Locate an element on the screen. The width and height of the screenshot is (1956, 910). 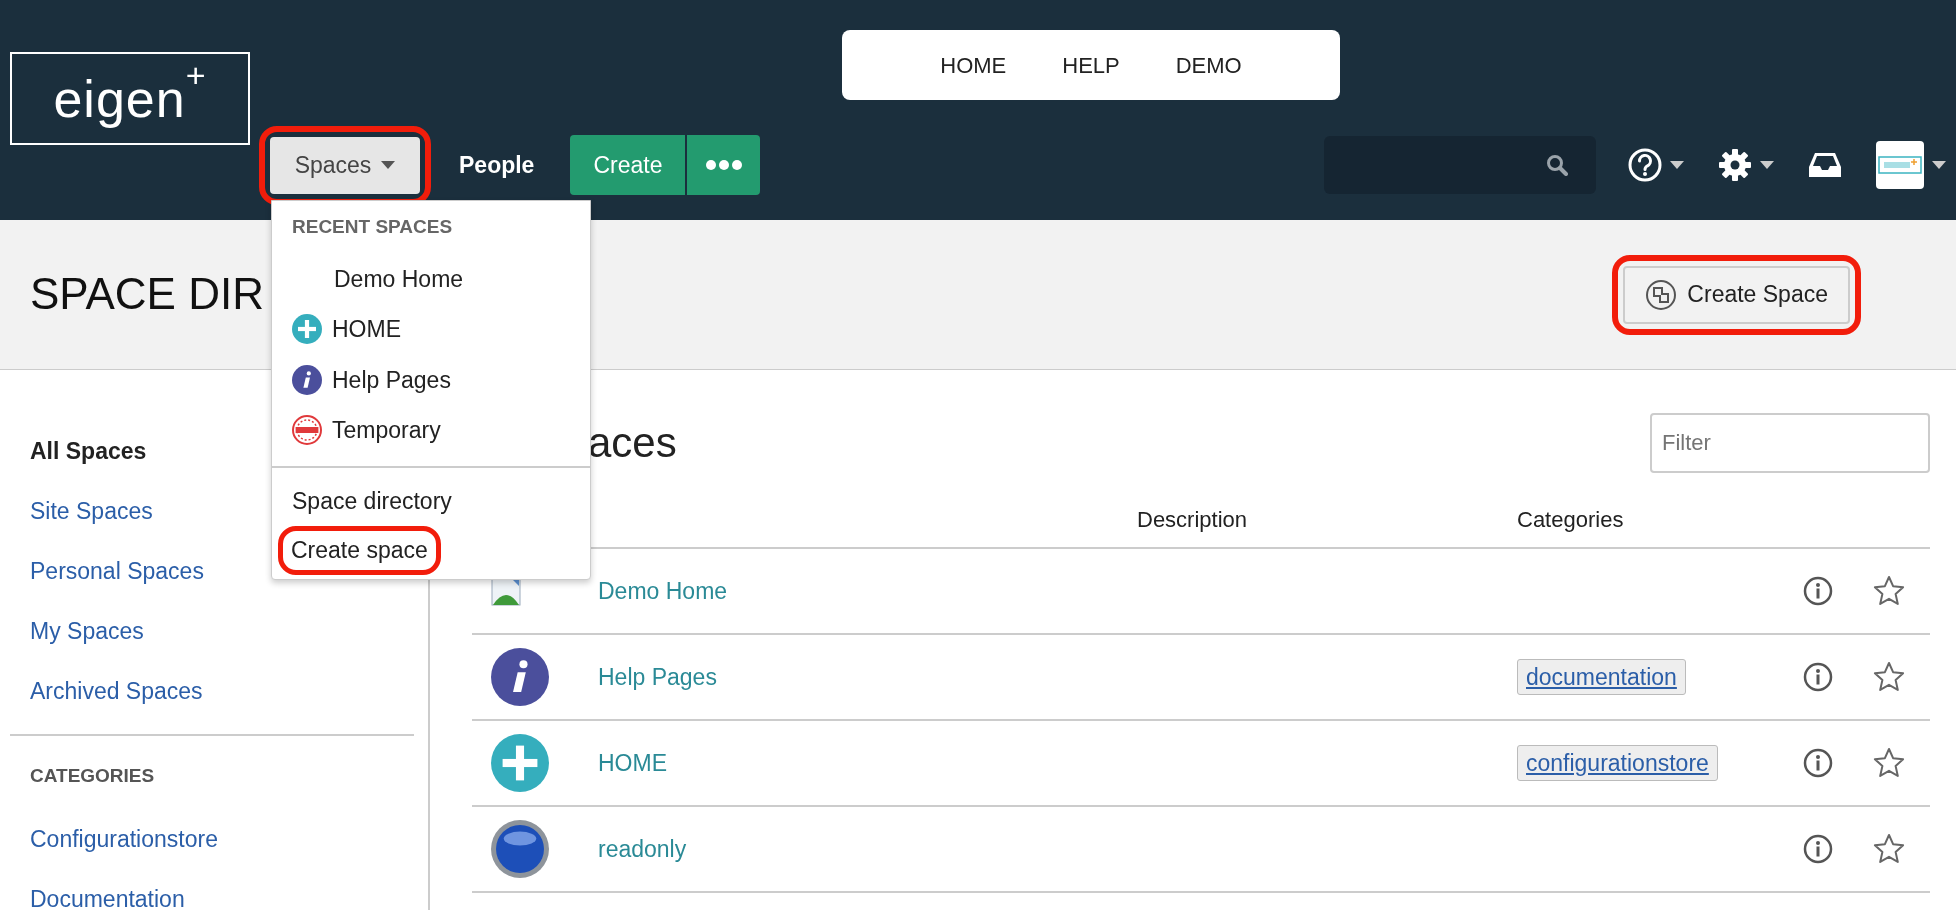
menu-item: Demo Home is located at coordinates (431, 278).